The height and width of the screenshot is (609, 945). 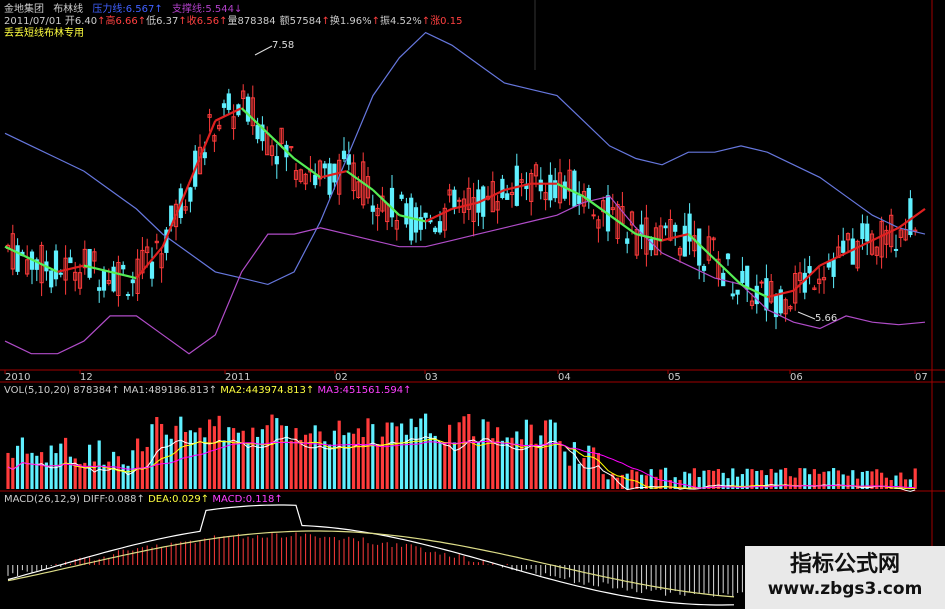 I want to click on x-tick-label: 06, so click(x=796, y=377).